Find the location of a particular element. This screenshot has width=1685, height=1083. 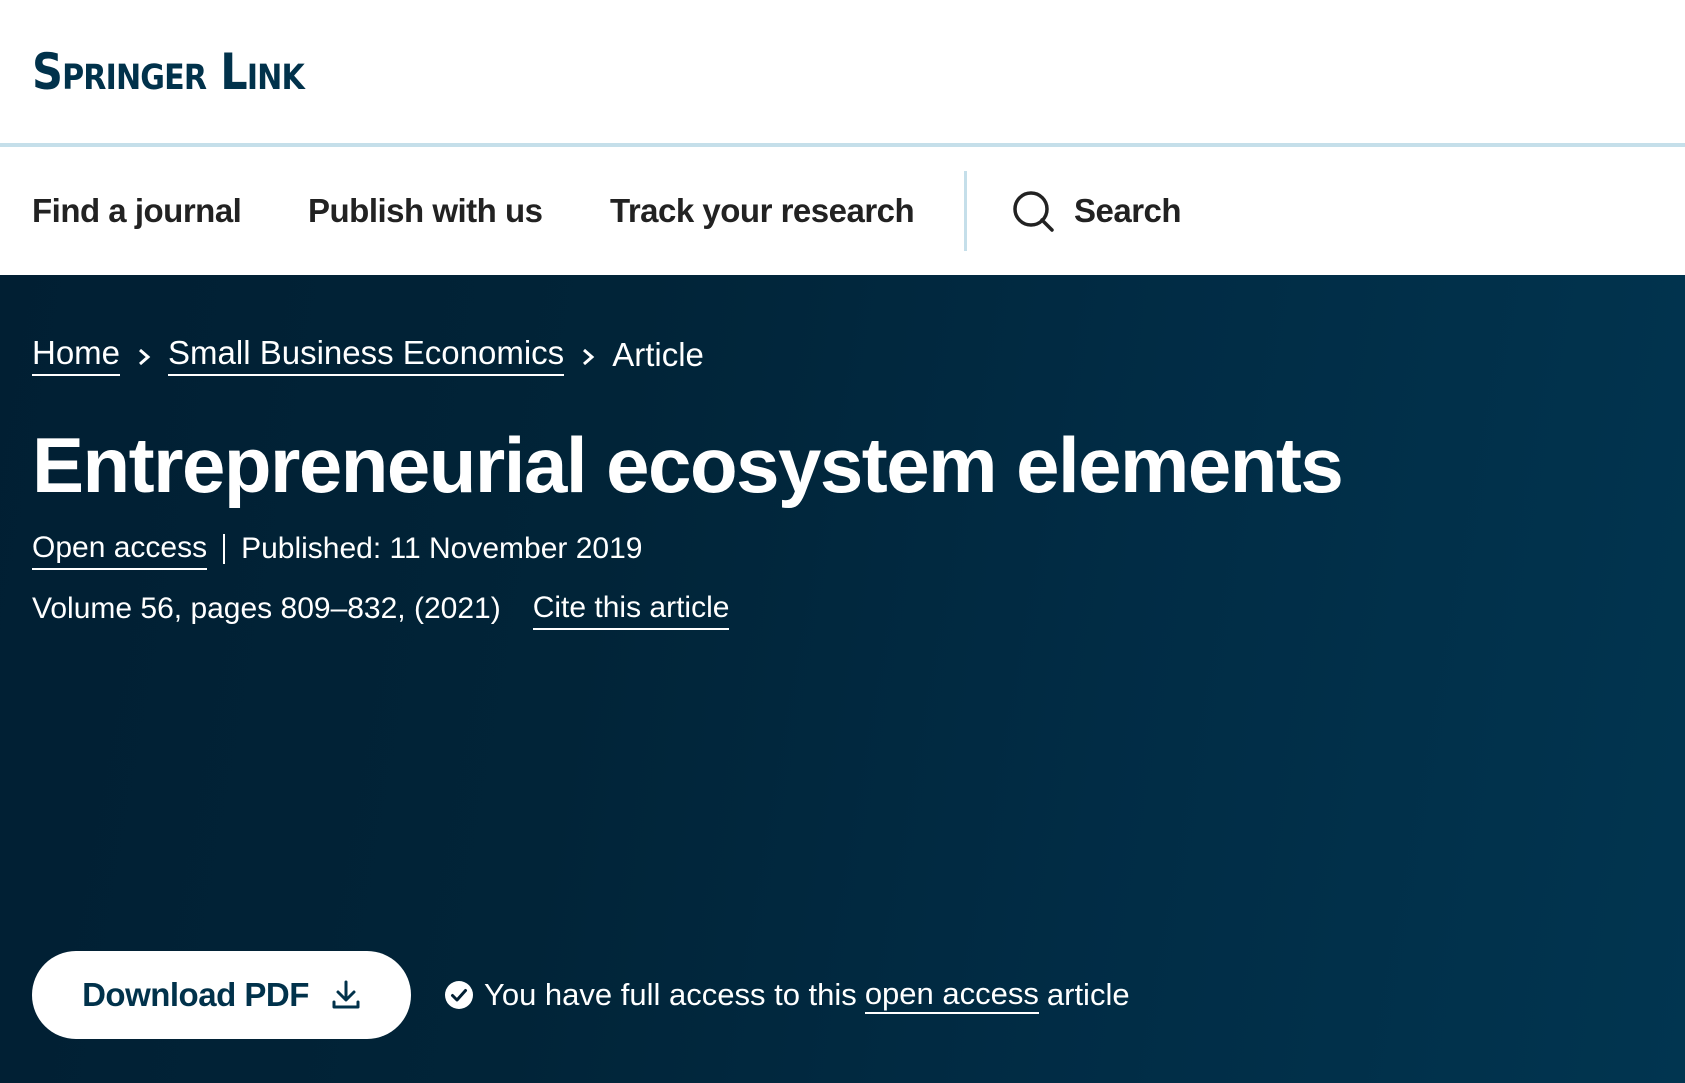

cite-this-article-link: Cite this article is located at coordinates (631, 609).